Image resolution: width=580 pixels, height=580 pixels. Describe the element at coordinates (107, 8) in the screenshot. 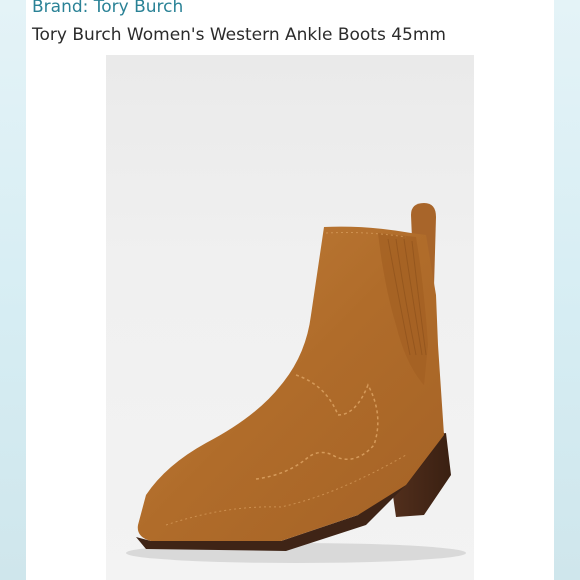

I see `brand-link: Brand: Tory Burch` at that location.